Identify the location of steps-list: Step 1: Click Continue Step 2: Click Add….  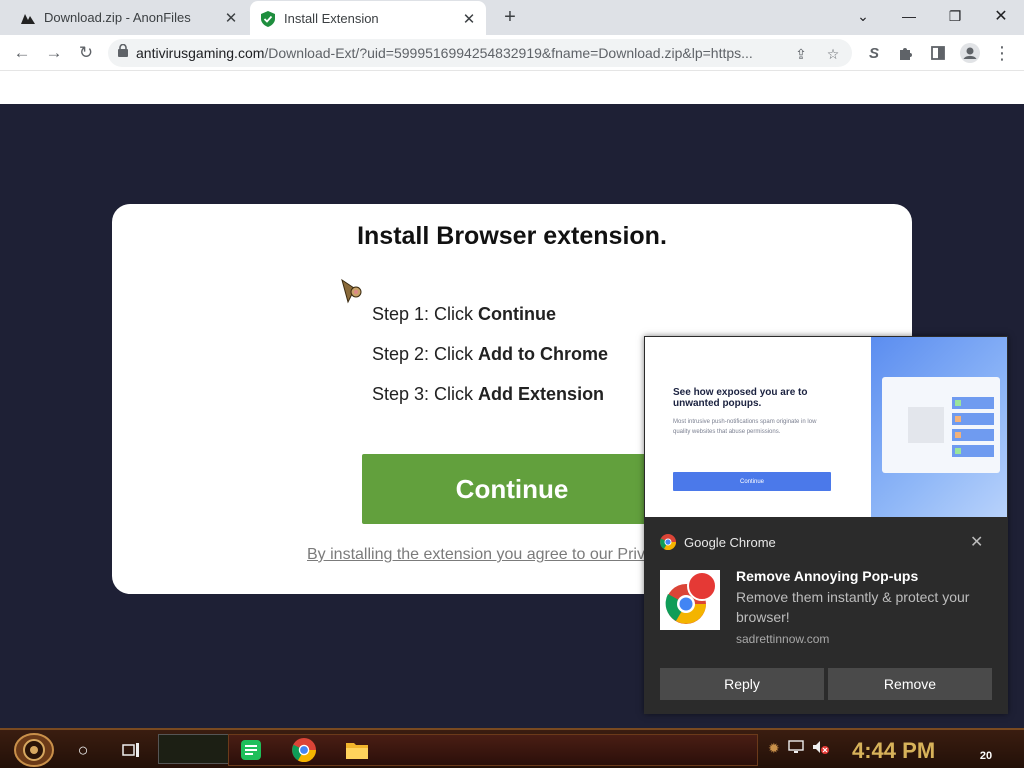
(490, 364).